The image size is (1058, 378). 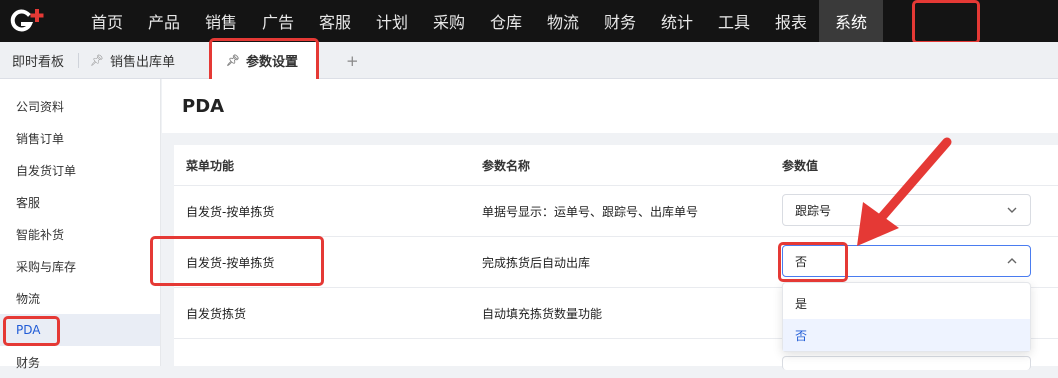 What do you see at coordinates (563, 21) in the screenshot?
I see `nav-item-logistics: 物流` at bounding box center [563, 21].